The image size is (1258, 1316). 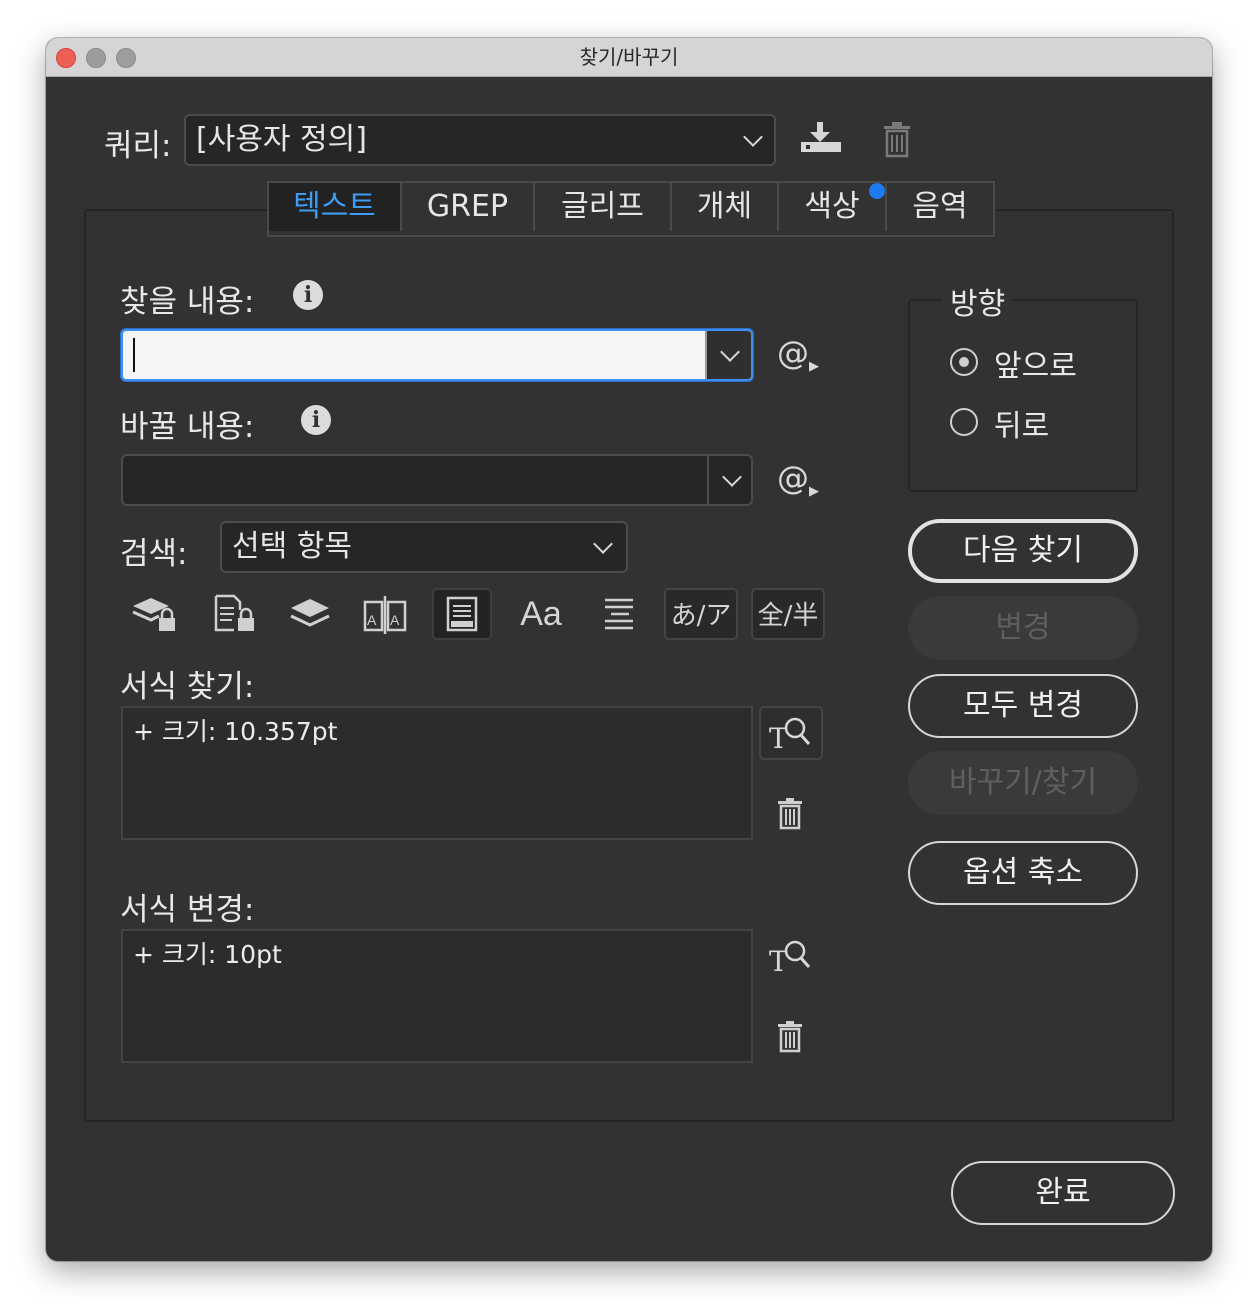 What do you see at coordinates (437, 355) in the screenshot?
I see `find-what-input` at bounding box center [437, 355].